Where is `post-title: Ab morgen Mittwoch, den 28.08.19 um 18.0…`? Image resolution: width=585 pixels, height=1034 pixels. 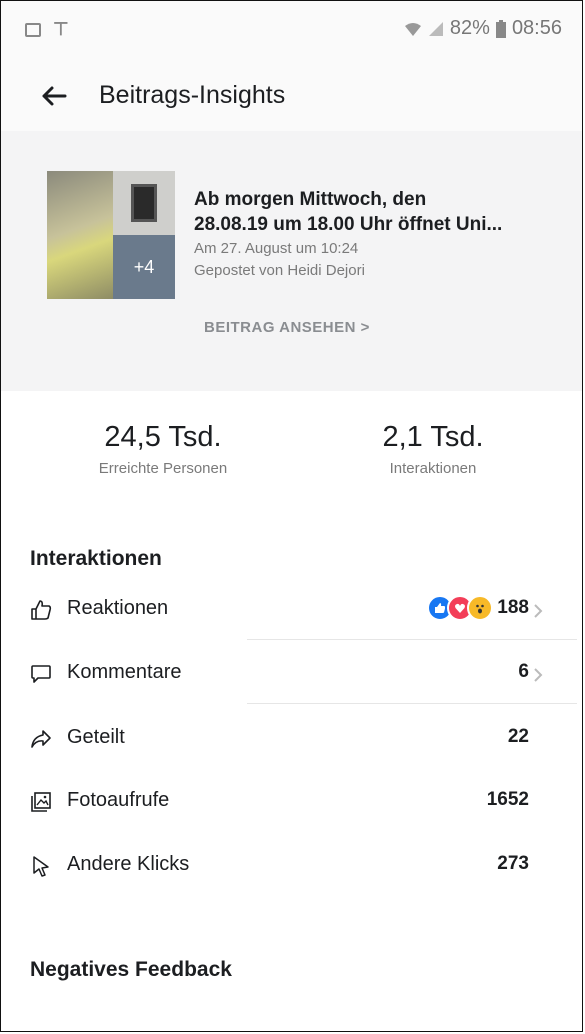 post-title: Ab morgen Mittwoch, den 28.08.19 um 18.0… is located at coordinates (348, 212).